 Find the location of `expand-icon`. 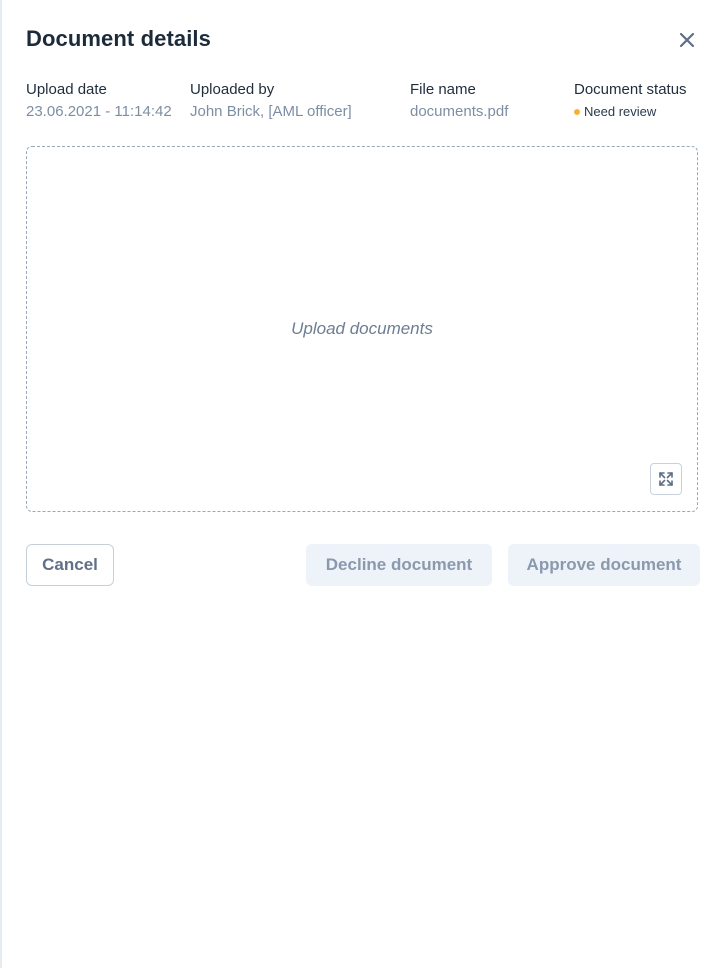

expand-icon is located at coordinates (666, 479).